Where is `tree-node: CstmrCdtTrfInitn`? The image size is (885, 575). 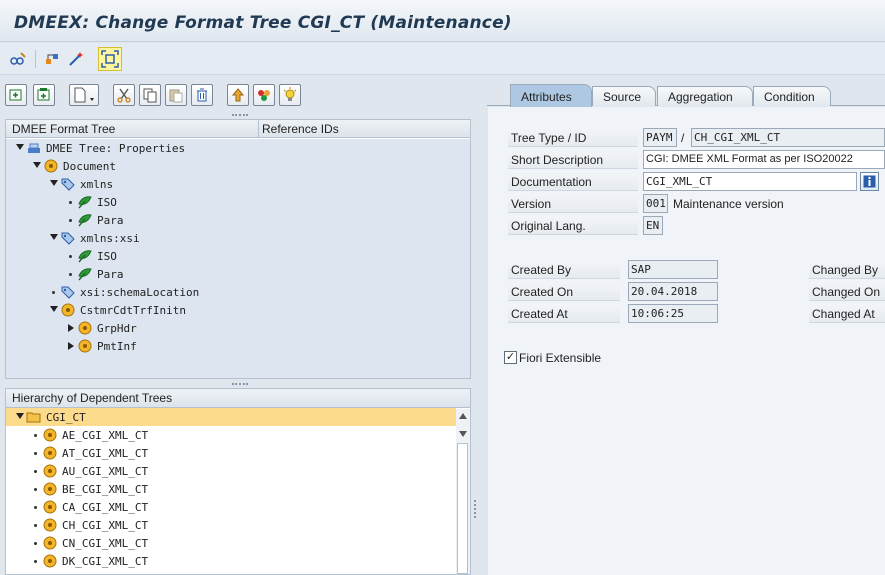
tree-node: CstmrCdtTrfInitn is located at coordinates (238, 310).